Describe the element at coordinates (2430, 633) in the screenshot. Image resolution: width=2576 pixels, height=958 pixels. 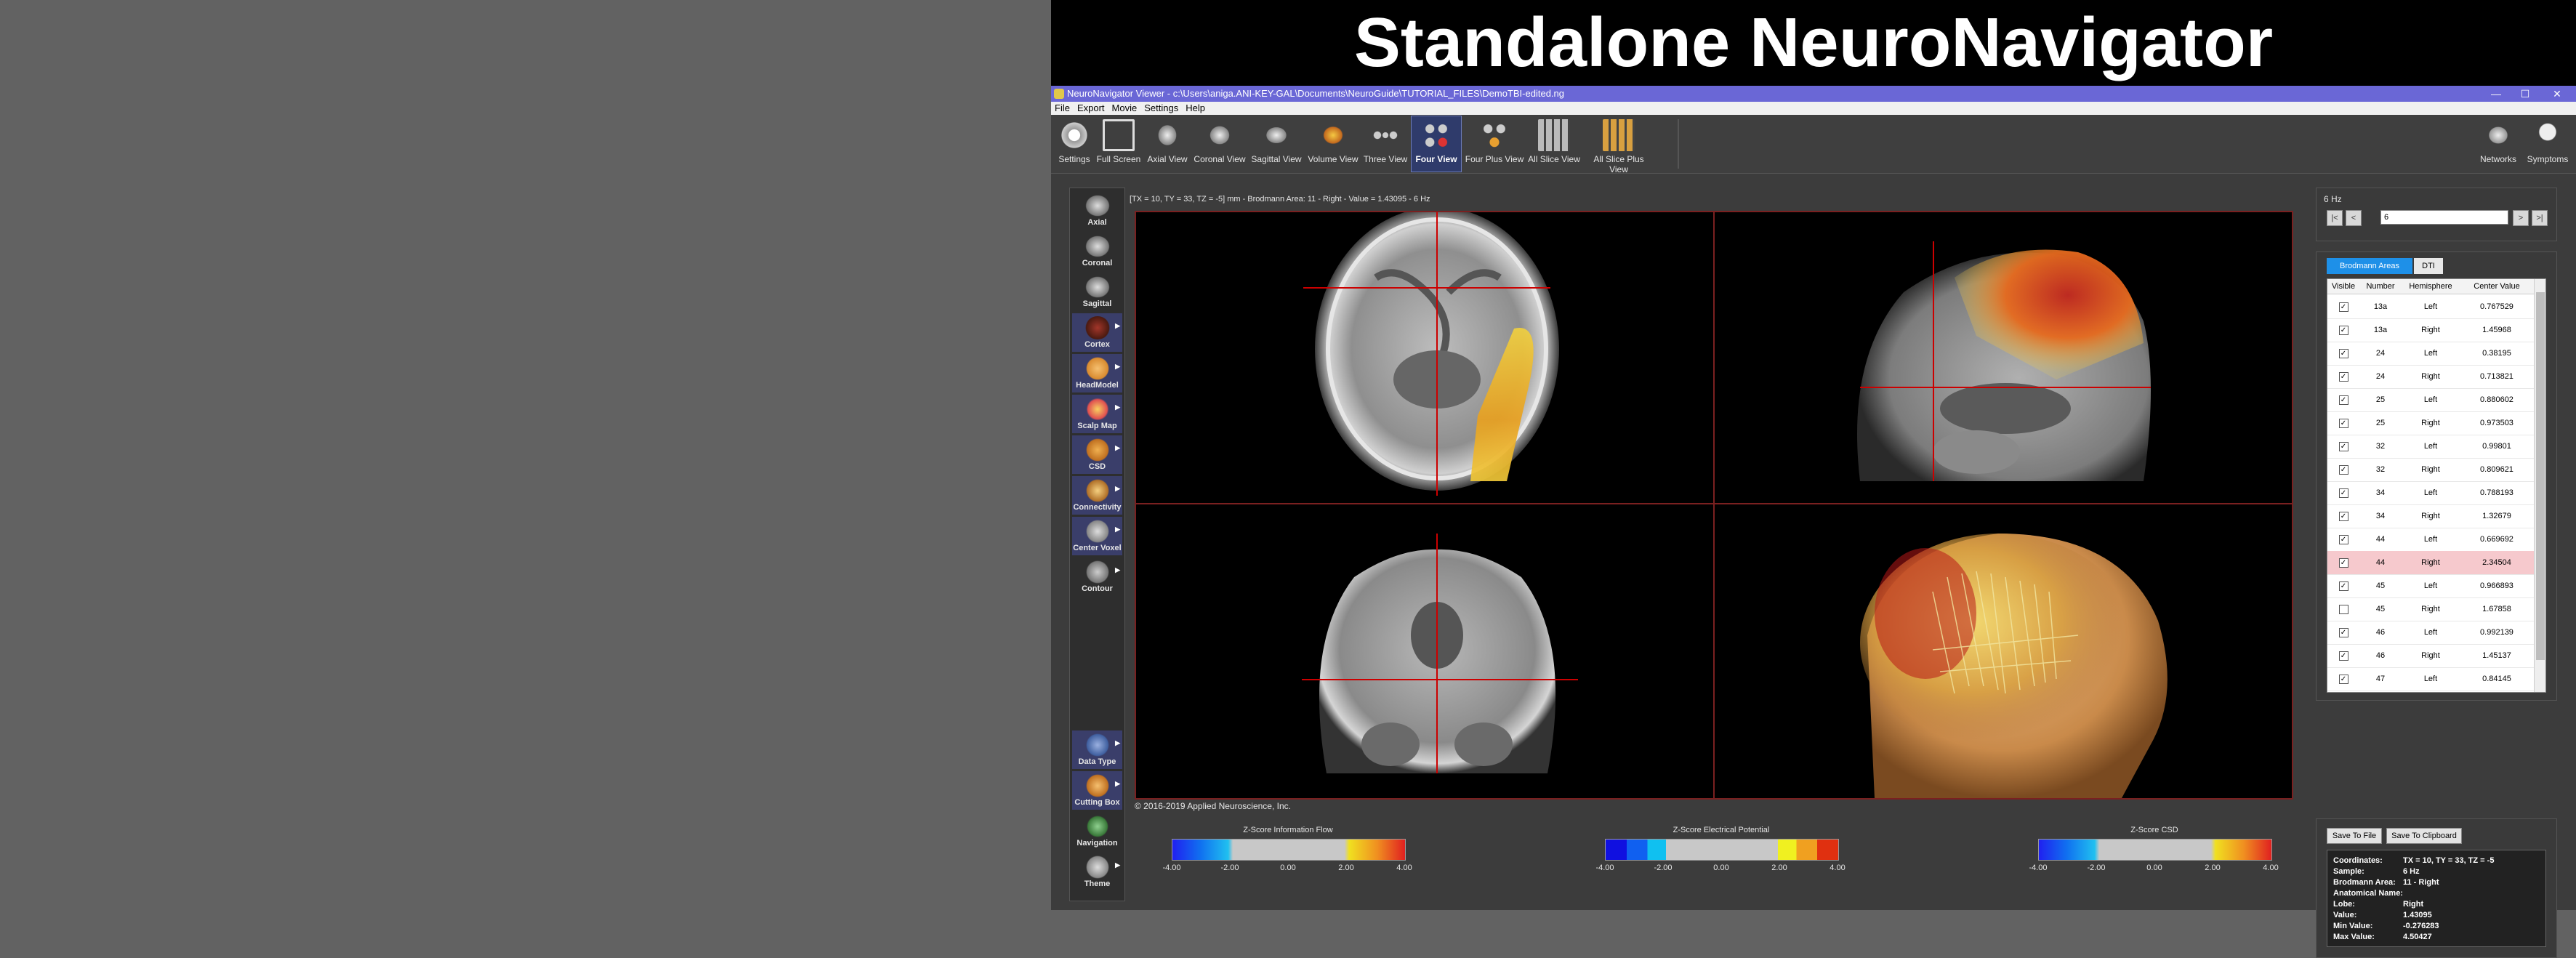
I see `table-row: ✓ 46 Left 0.992139` at that location.